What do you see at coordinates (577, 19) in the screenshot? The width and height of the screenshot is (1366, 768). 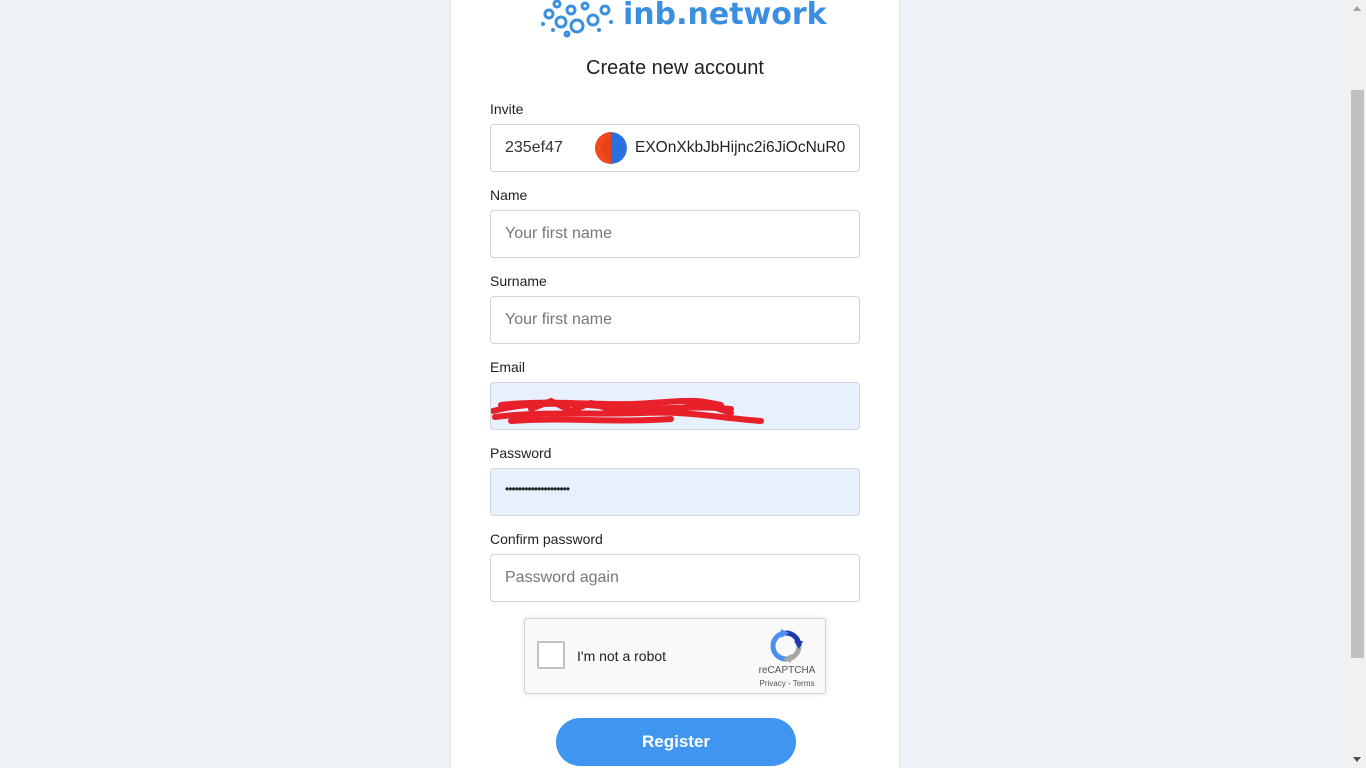 I see `network-dots-icon` at bounding box center [577, 19].